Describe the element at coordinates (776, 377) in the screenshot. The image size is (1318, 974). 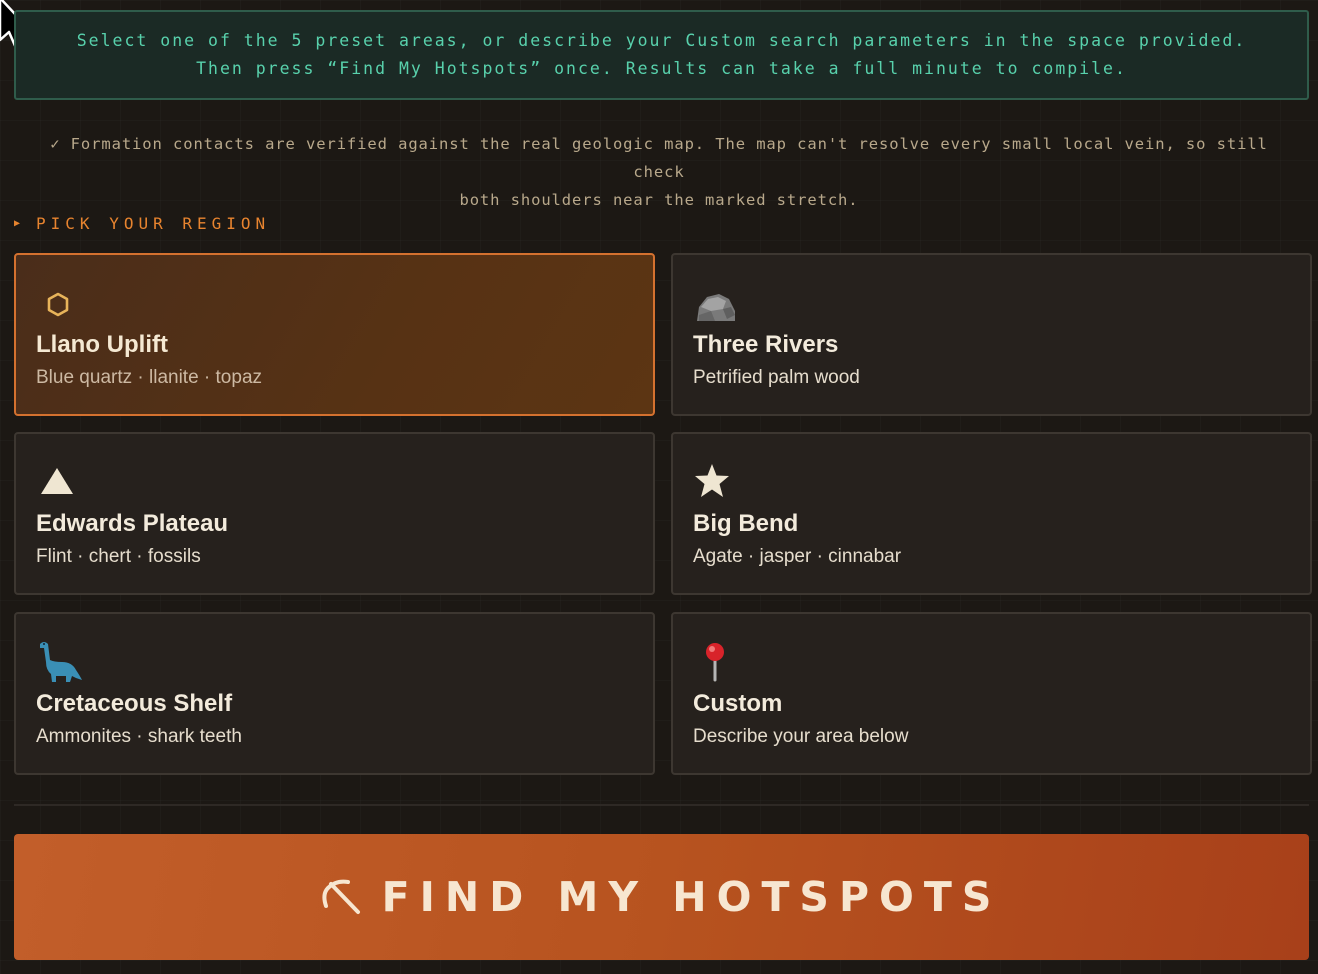
I see `region-subtitle: Petrified palm wood` at that location.